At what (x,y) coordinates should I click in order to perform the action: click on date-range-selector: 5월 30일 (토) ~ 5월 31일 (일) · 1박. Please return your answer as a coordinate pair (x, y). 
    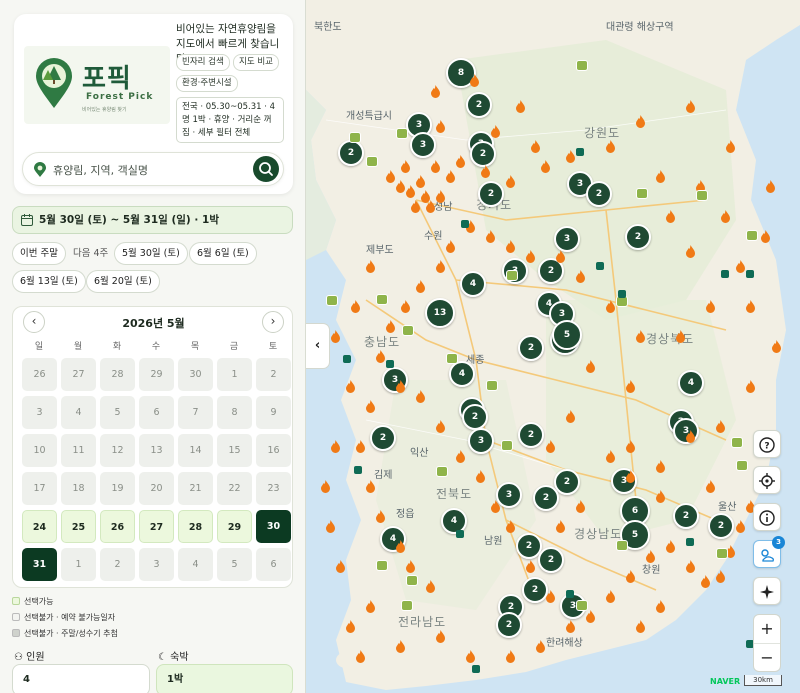
    Looking at the image, I should click on (152, 220).